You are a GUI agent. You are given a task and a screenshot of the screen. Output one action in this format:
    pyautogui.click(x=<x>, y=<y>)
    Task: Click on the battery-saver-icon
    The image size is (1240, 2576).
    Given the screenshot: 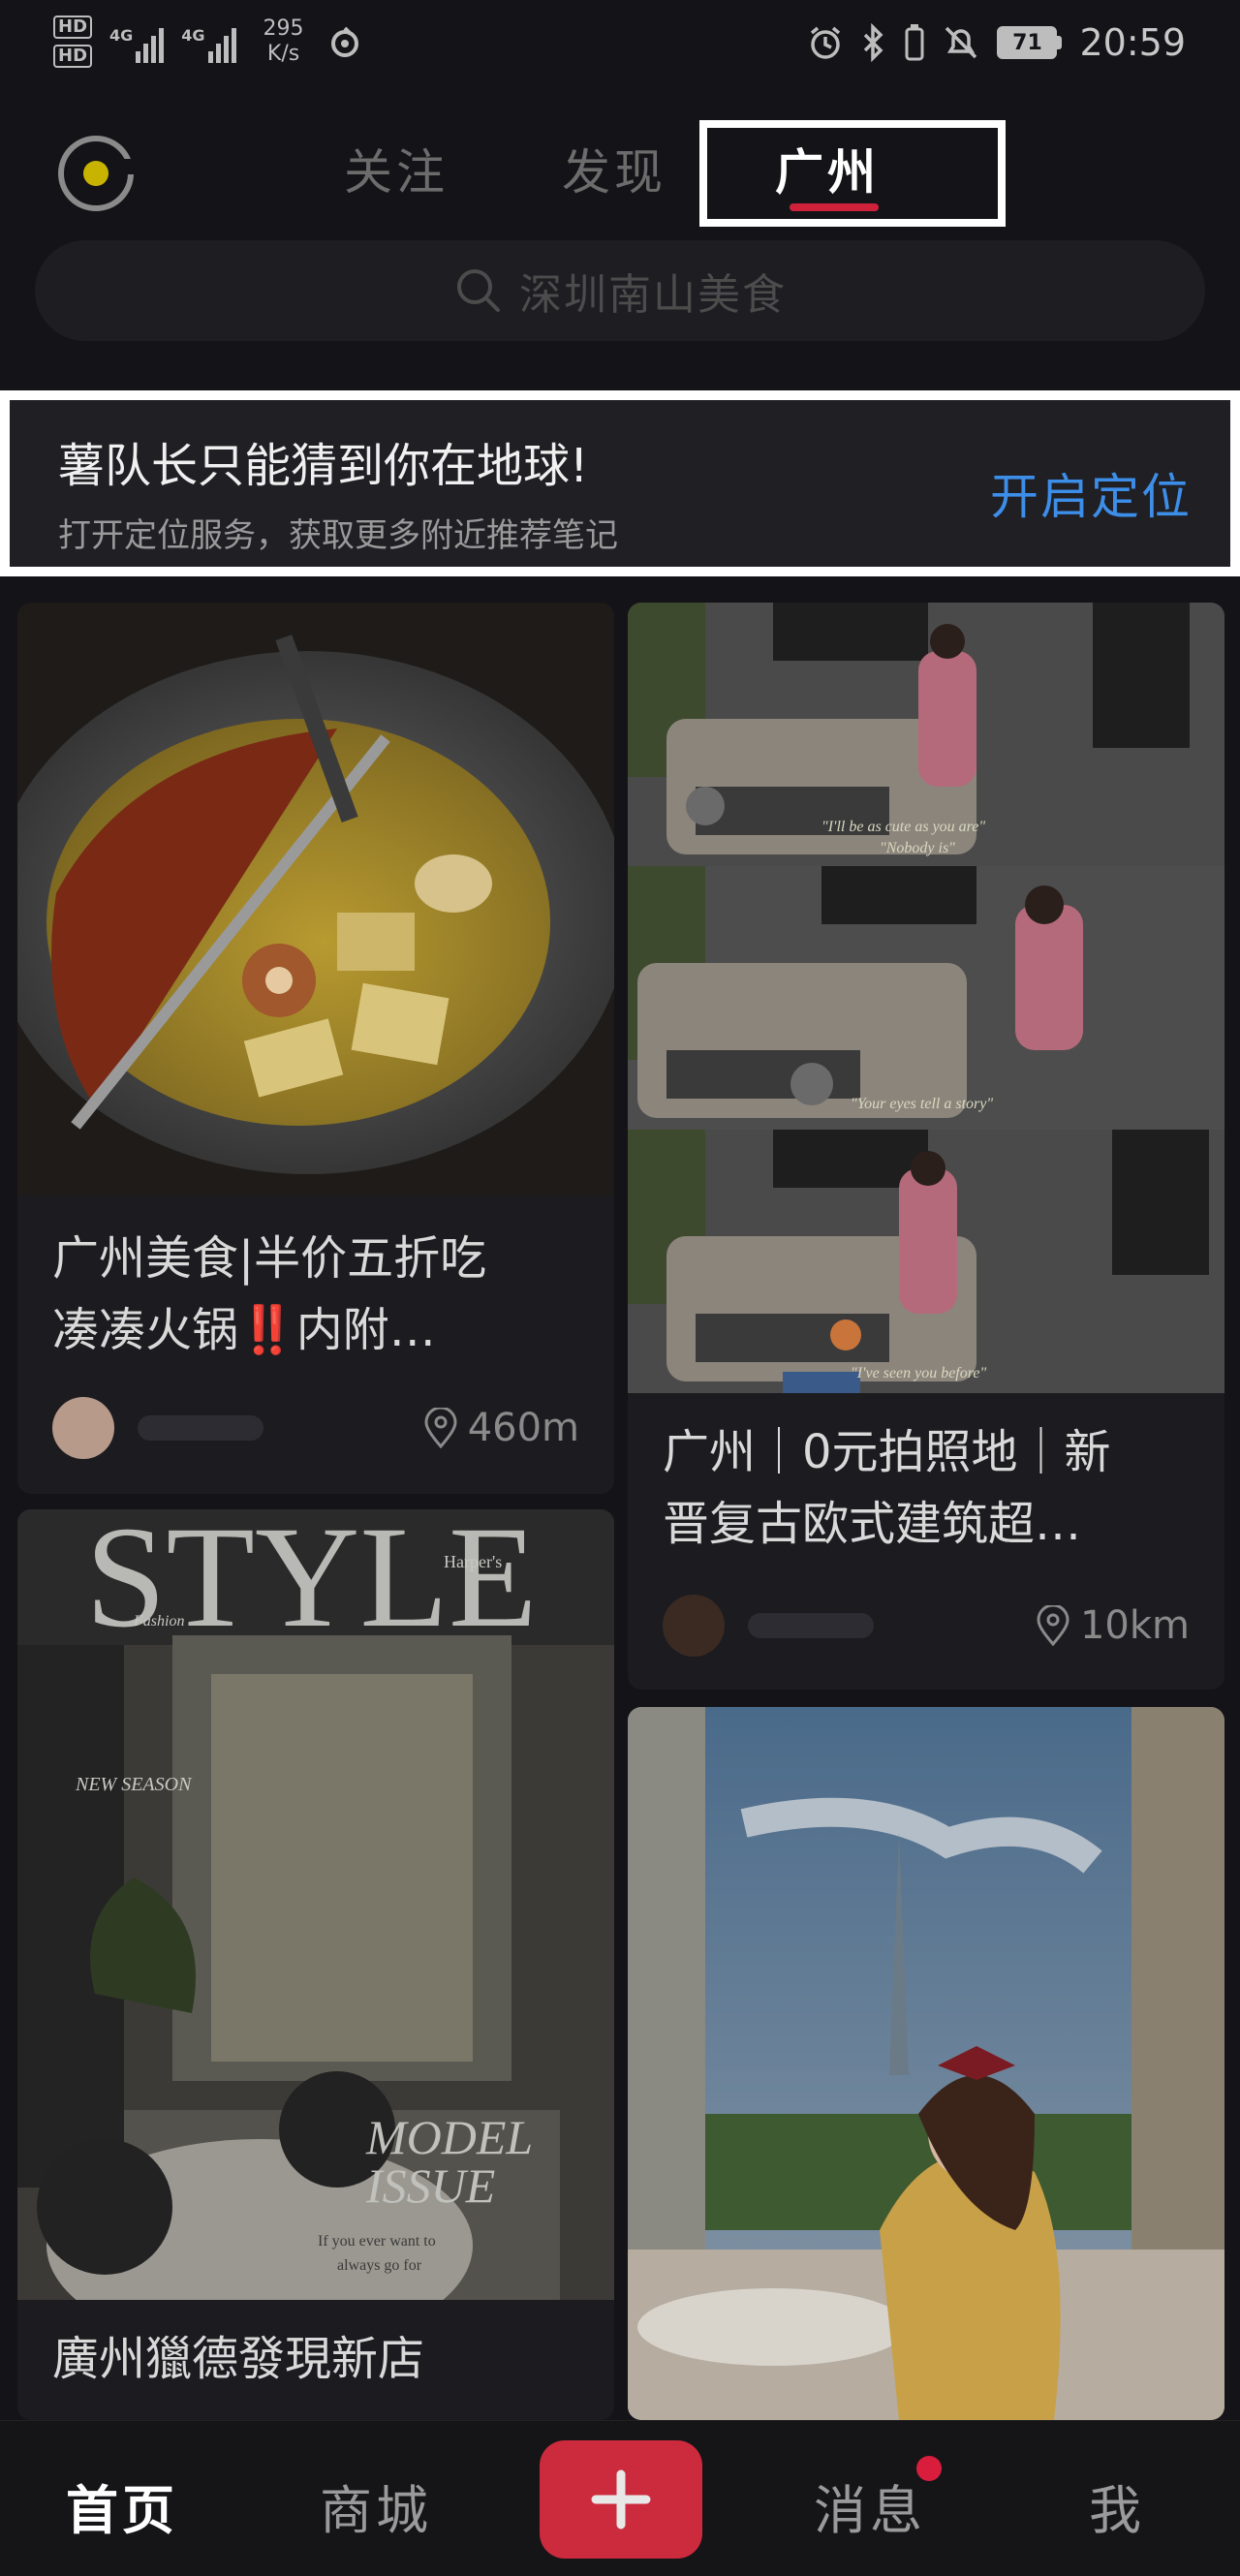 What is the action you would take?
    pyautogui.click(x=914, y=42)
    